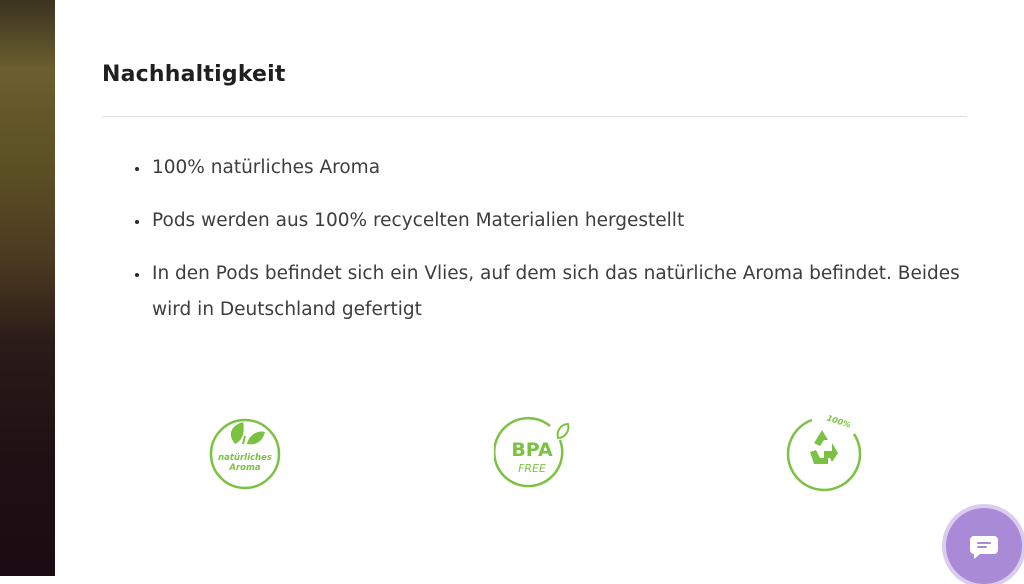 This screenshot has width=1024, height=584. Describe the element at coordinates (244, 468) in the screenshot. I see `badge-text: Aroma` at that location.